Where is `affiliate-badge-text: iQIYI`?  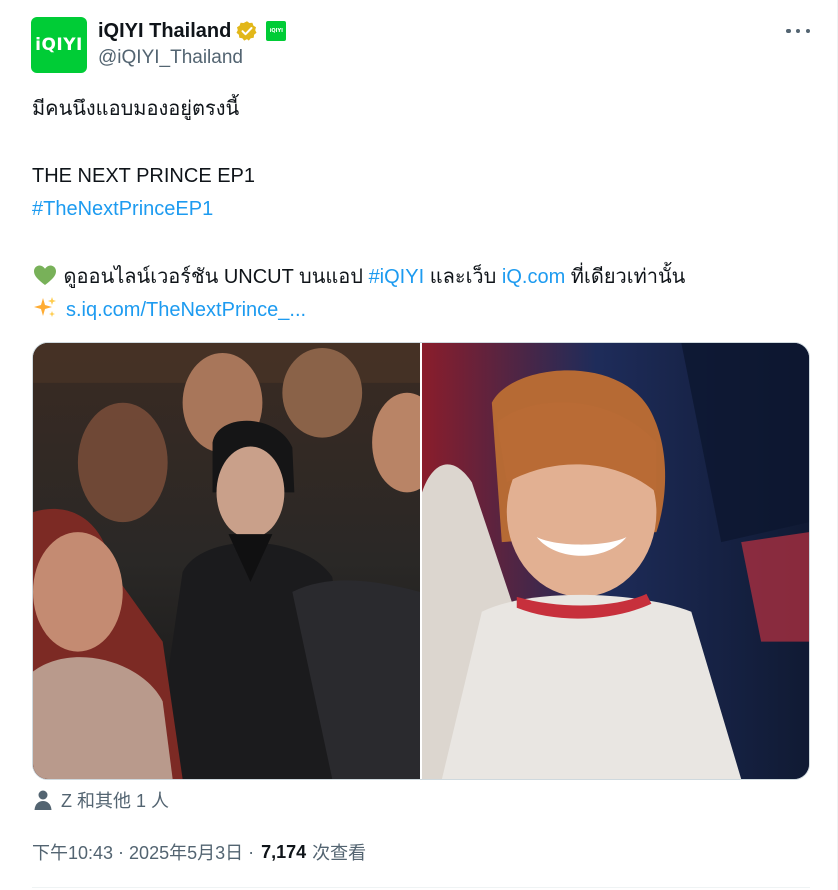 affiliate-badge-text: iQIYI is located at coordinates (276, 31).